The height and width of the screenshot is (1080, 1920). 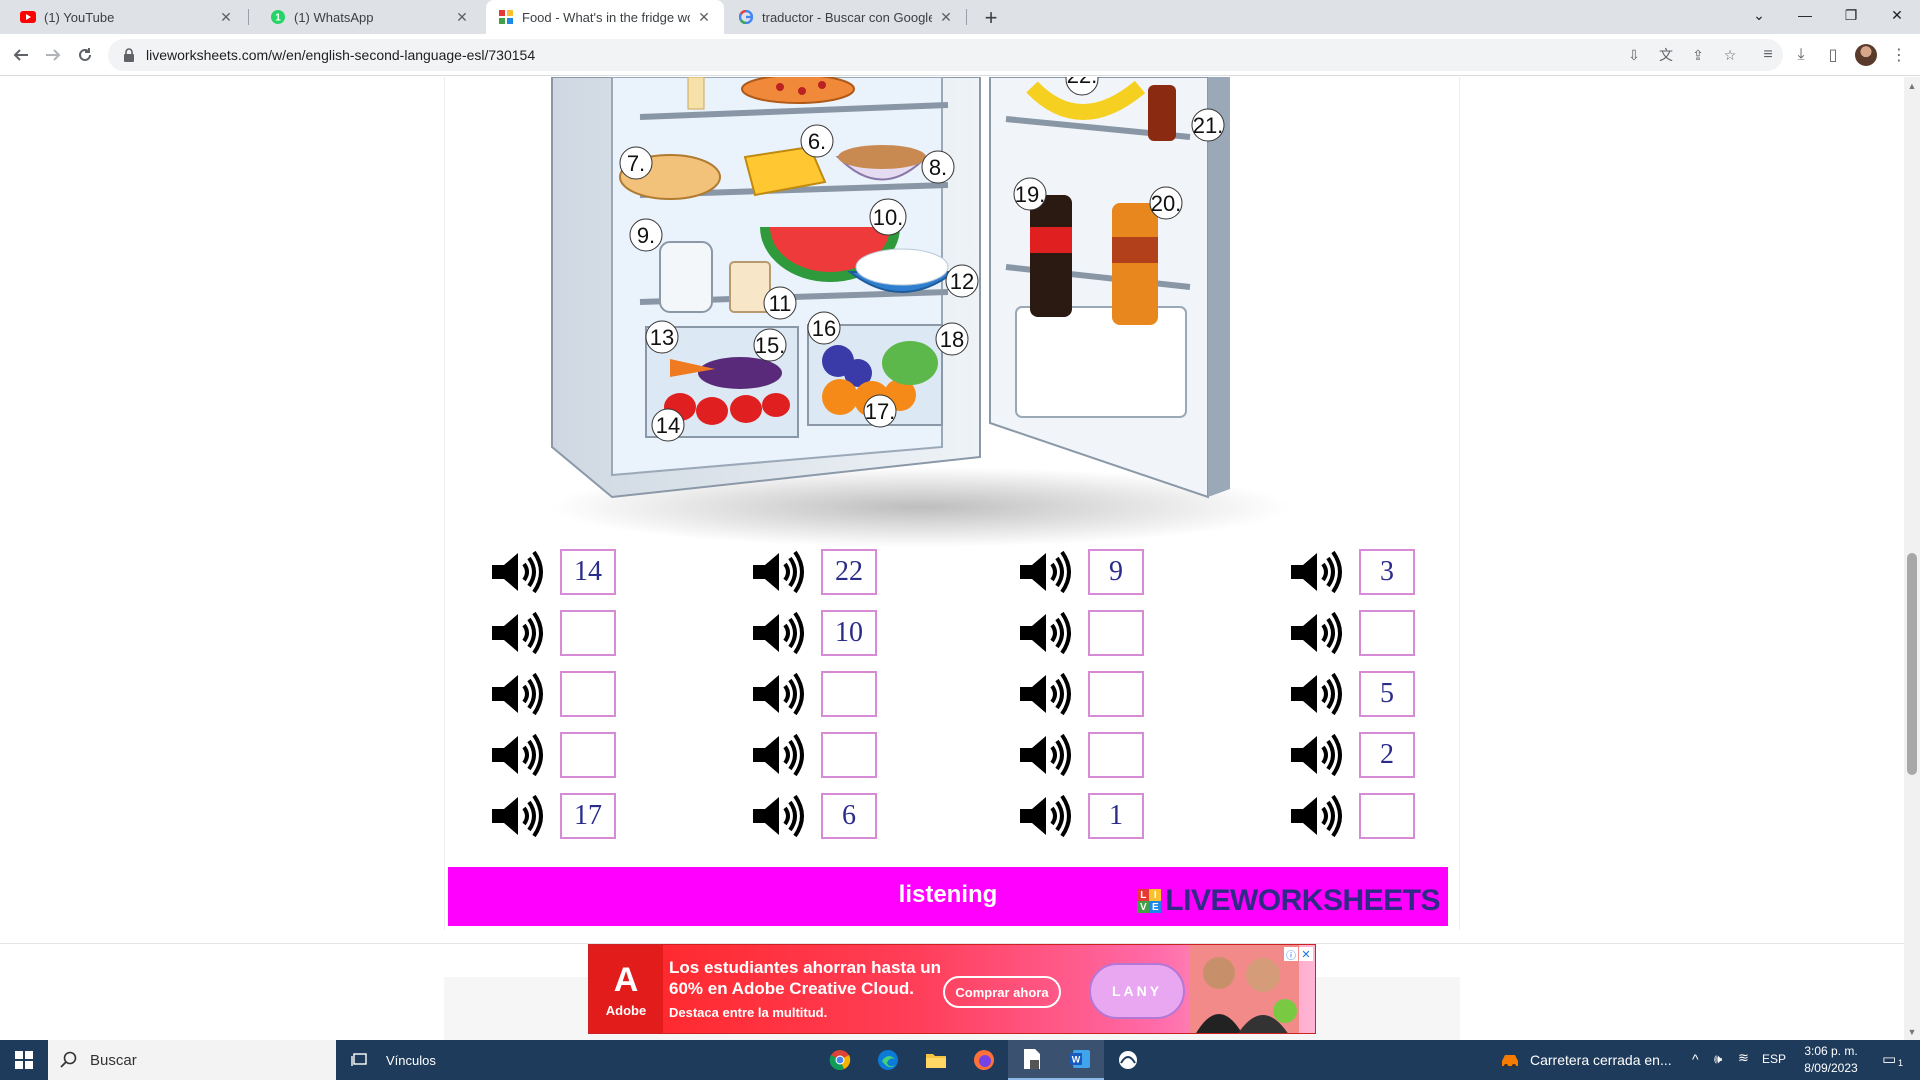 What do you see at coordinates (1768, 55) in the screenshot?
I see `reading-list-icon: ≡` at bounding box center [1768, 55].